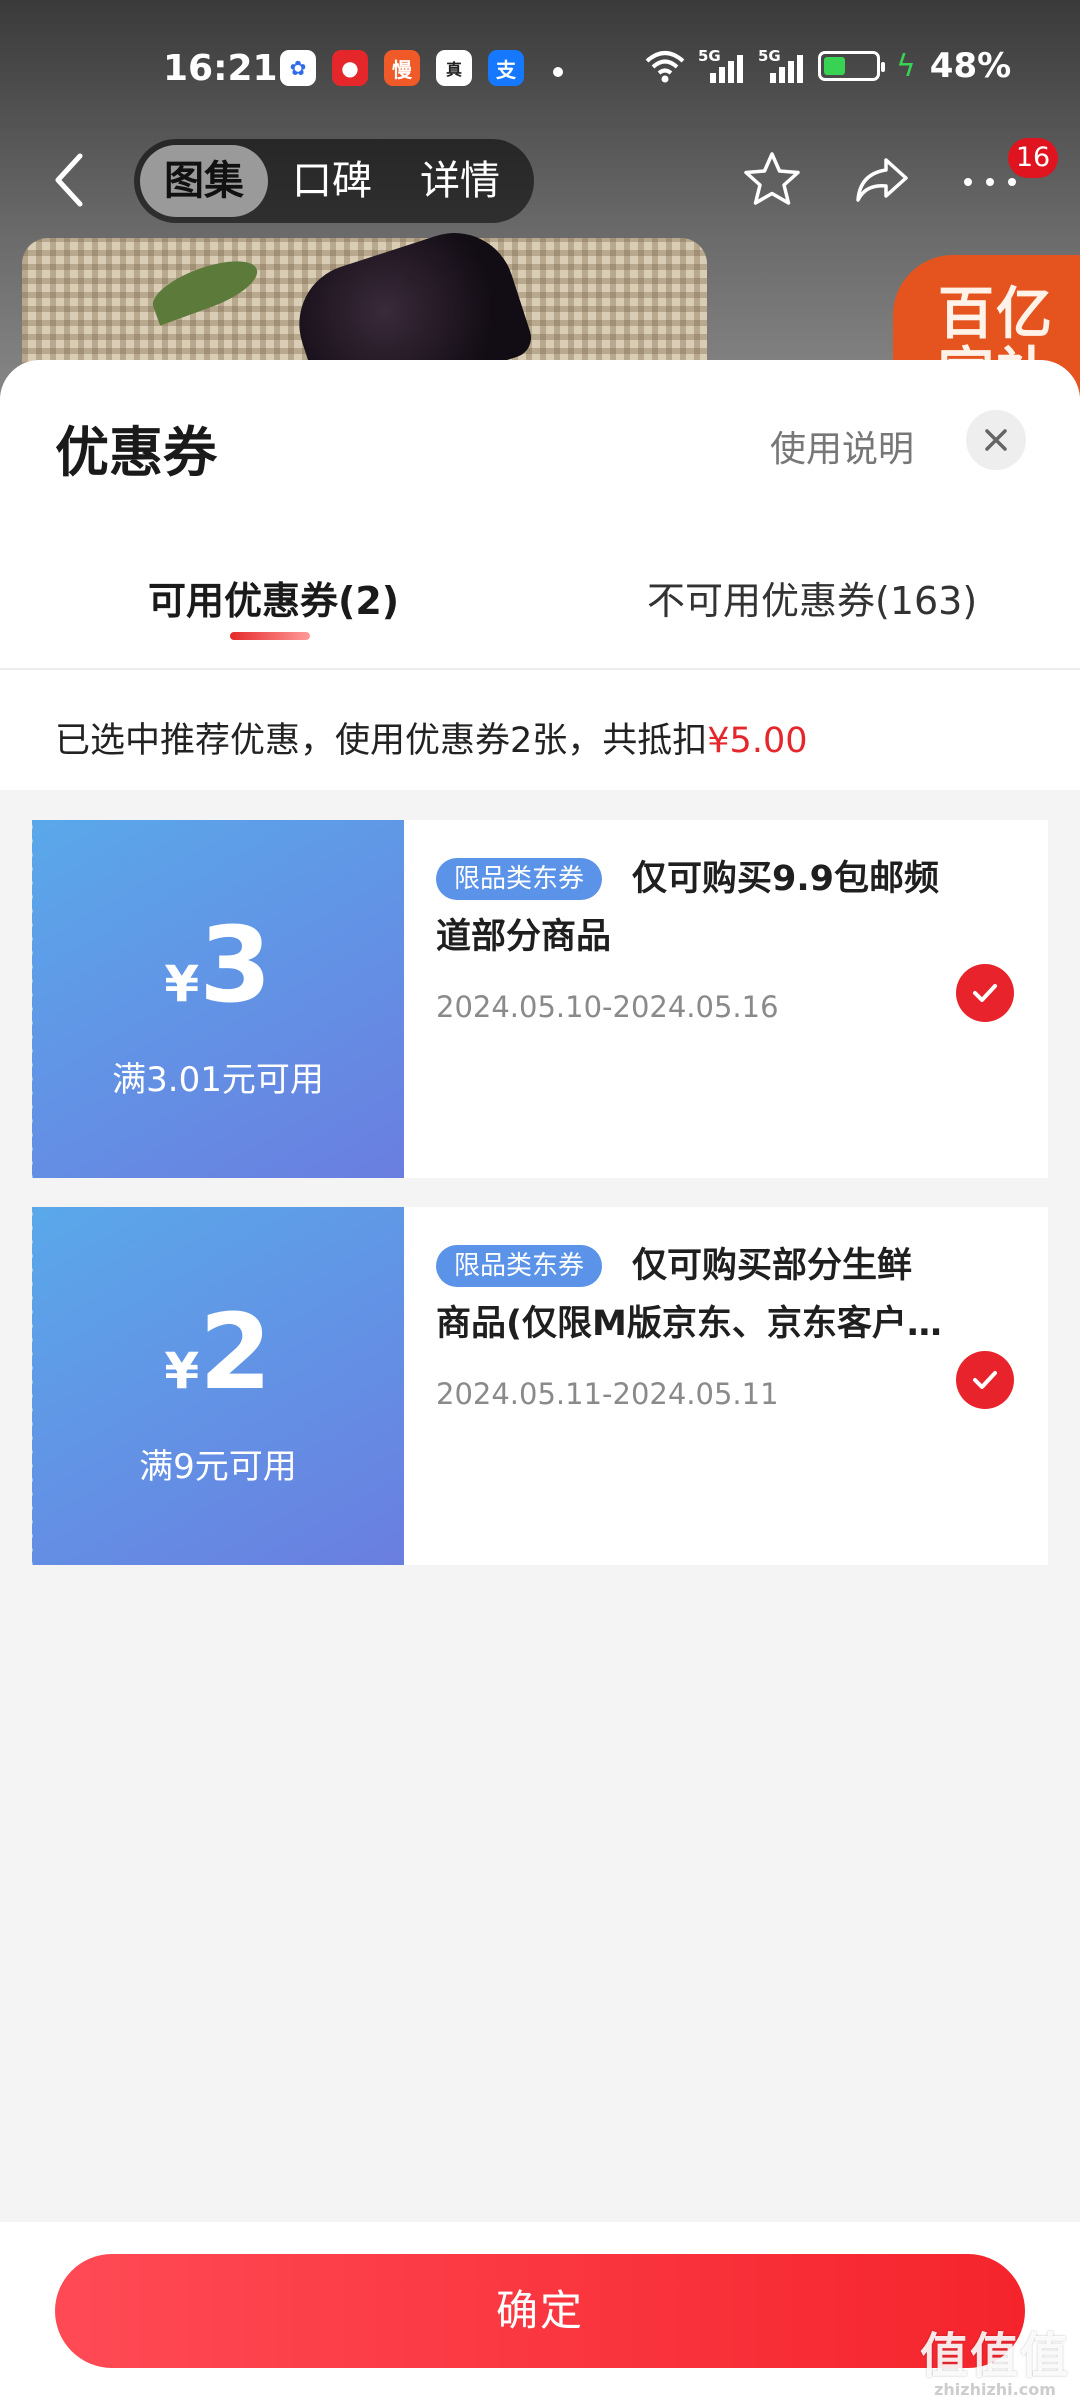 The height and width of the screenshot is (2400, 1080). I want to click on battery-icon, so click(851, 66).